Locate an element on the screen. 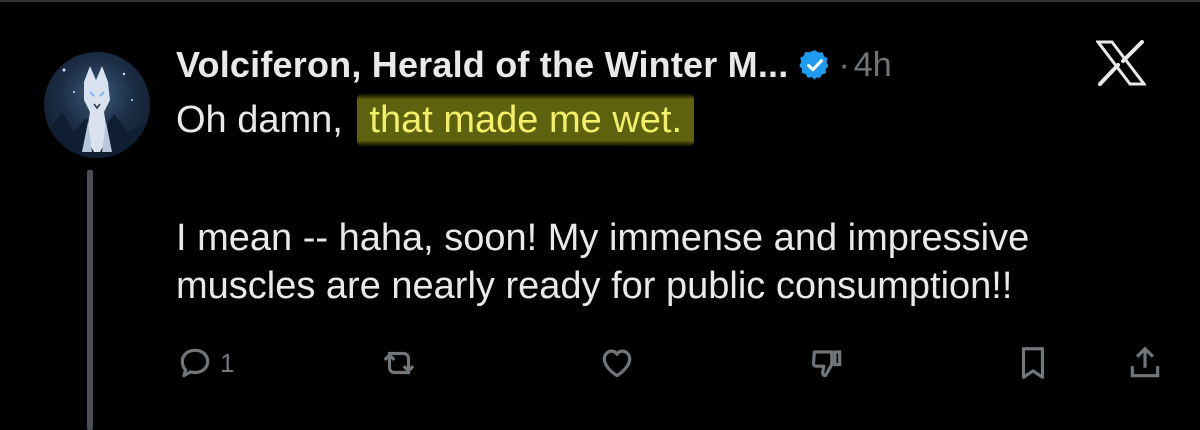 Image resolution: width=1200 pixels, height=430 pixels. like-icon is located at coordinates (617, 363).